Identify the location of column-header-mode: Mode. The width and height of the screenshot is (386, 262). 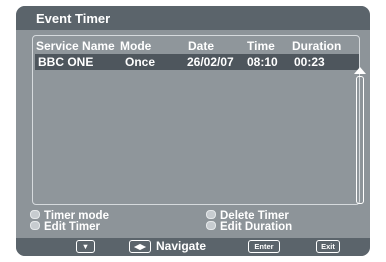
(136, 46).